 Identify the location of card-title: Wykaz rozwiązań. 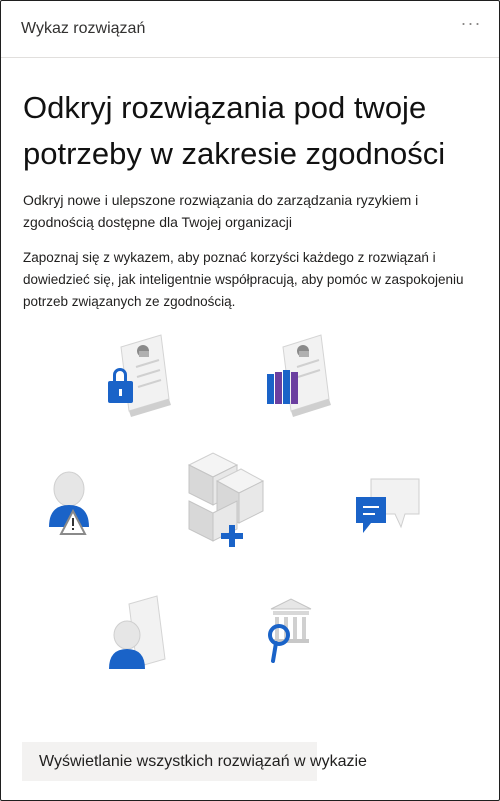
(83, 28).